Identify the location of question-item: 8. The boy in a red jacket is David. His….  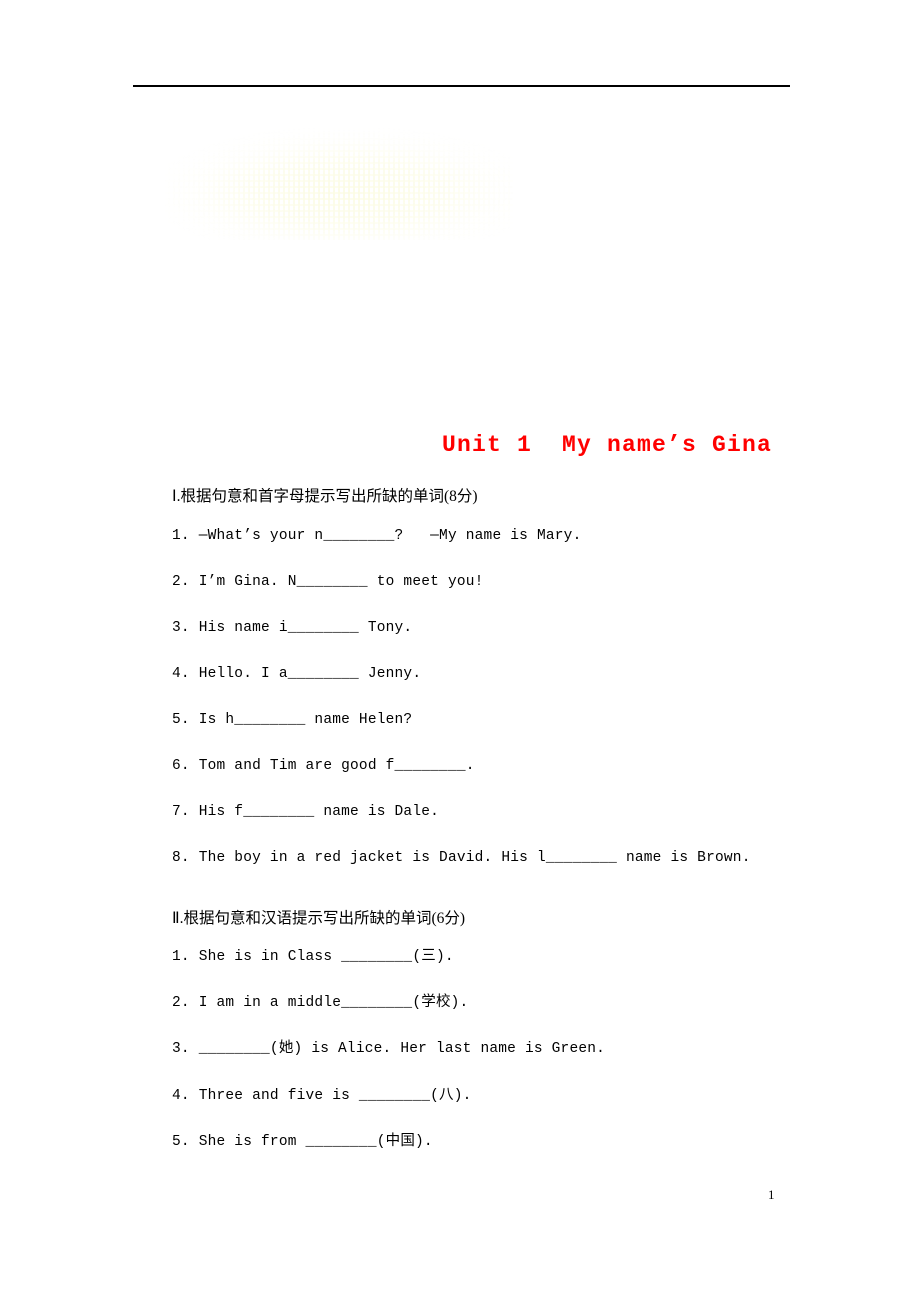
(461, 858).